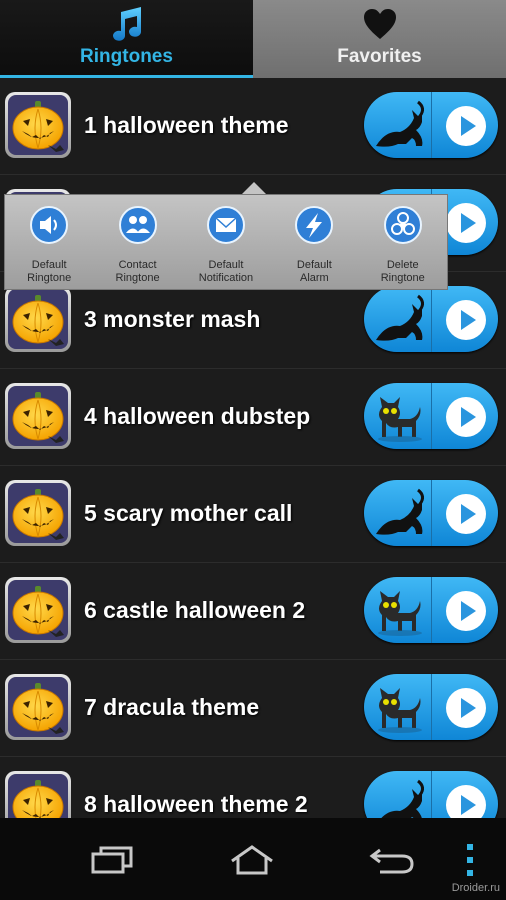 This screenshot has width=506, height=900. Describe the element at coordinates (195, 610) in the screenshot. I see `ringtone-title: 6 castle halloween 2` at that location.